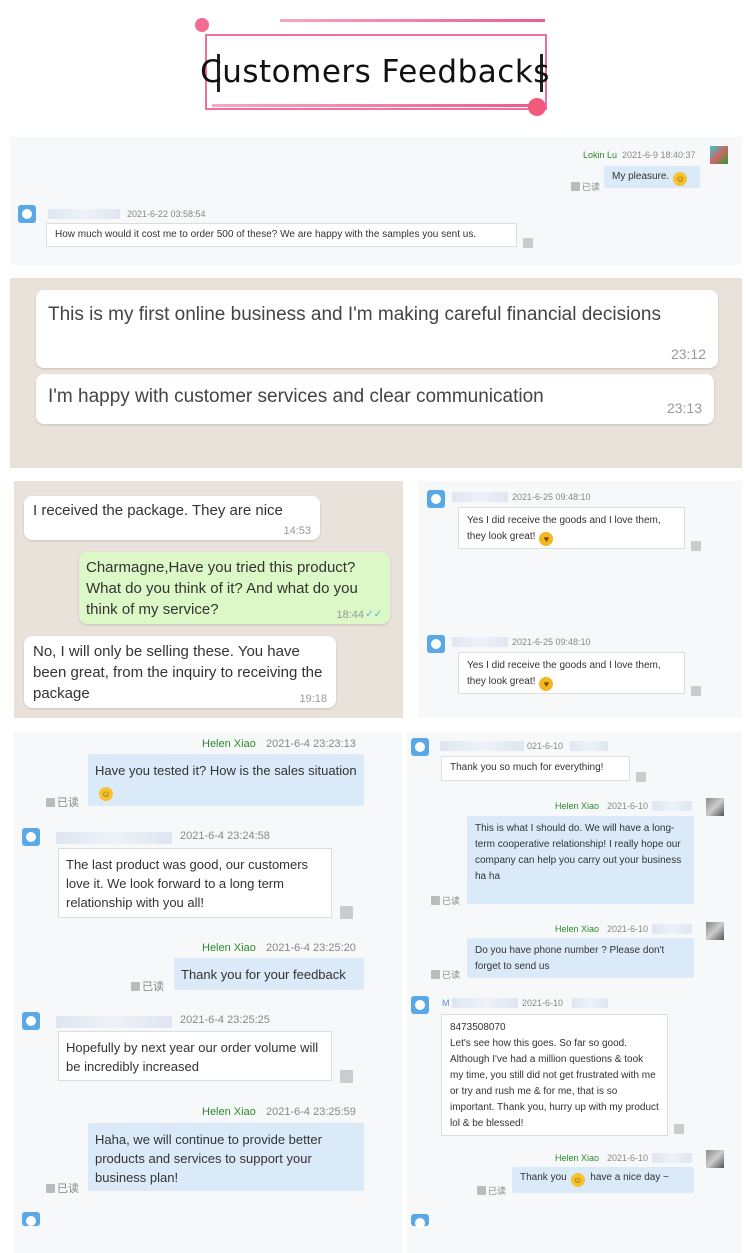  What do you see at coordinates (535, 768) in the screenshot?
I see `message-bubble: Thank you so much for everything!` at bounding box center [535, 768].